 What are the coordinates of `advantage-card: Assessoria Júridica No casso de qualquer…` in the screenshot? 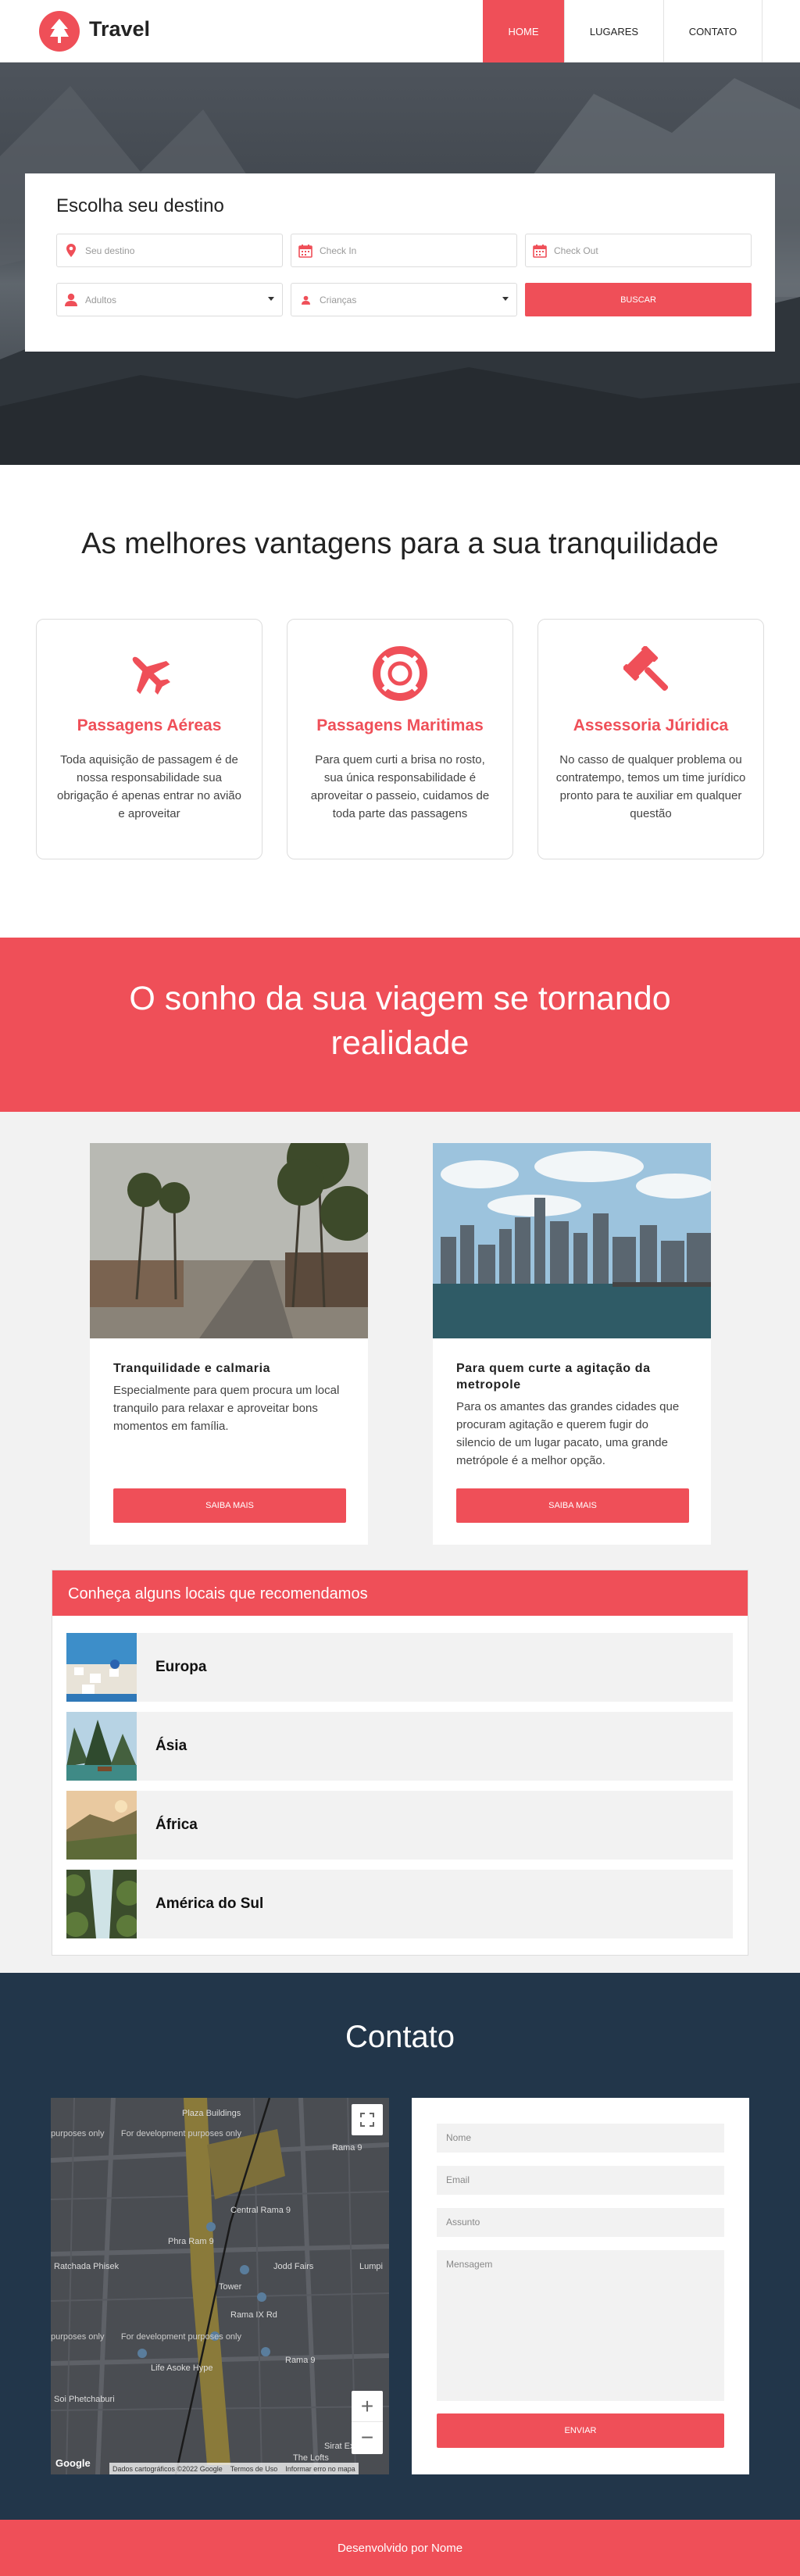 It's located at (651, 739).